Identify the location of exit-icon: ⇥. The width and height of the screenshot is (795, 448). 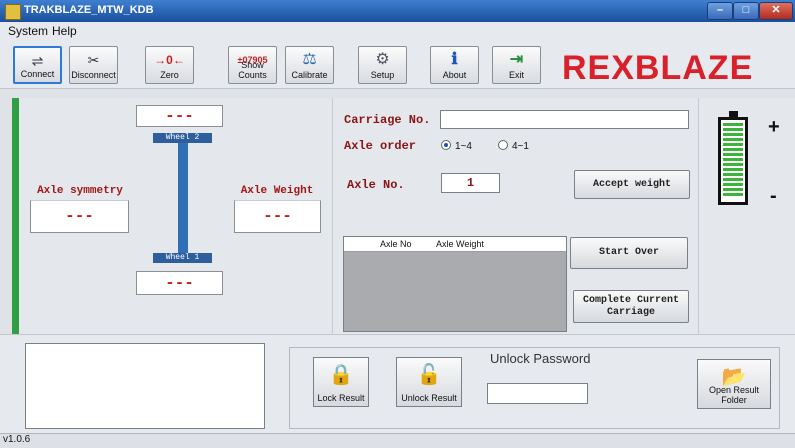
(516, 59).